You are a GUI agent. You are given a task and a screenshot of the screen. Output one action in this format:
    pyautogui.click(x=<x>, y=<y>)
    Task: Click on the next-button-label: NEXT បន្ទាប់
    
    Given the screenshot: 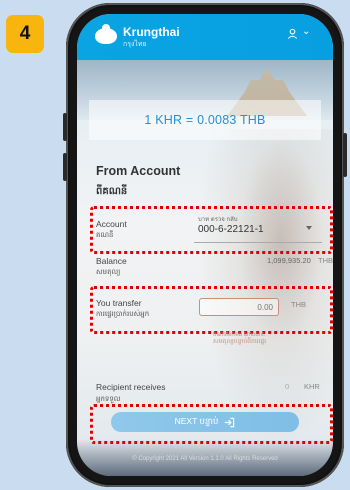 What is the action you would take?
    pyautogui.click(x=196, y=420)
    